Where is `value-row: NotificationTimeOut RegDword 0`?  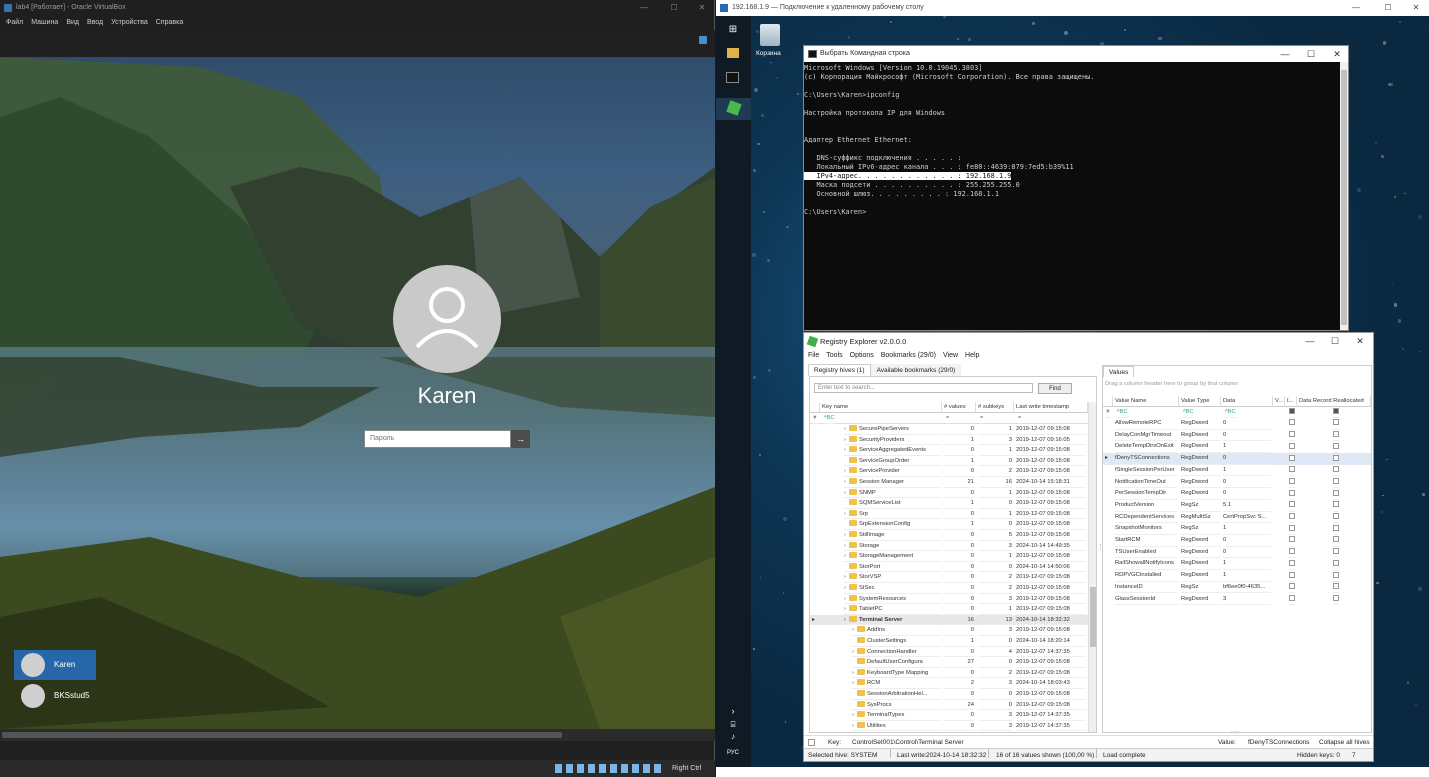 value-row: NotificationTimeOut RegDword 0 is located at coordinates (1237, 483).